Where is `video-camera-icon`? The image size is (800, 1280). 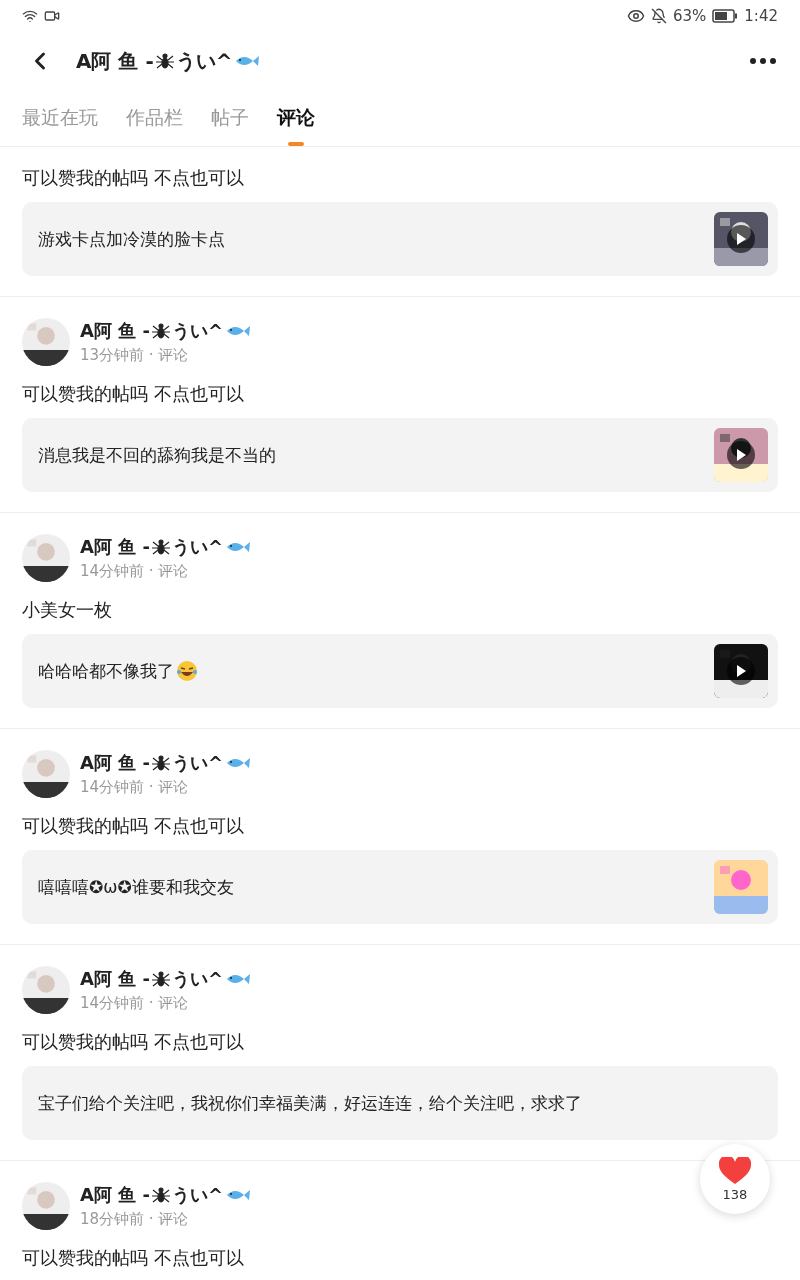 video-camera-icon is located at coordinates (52, 16).